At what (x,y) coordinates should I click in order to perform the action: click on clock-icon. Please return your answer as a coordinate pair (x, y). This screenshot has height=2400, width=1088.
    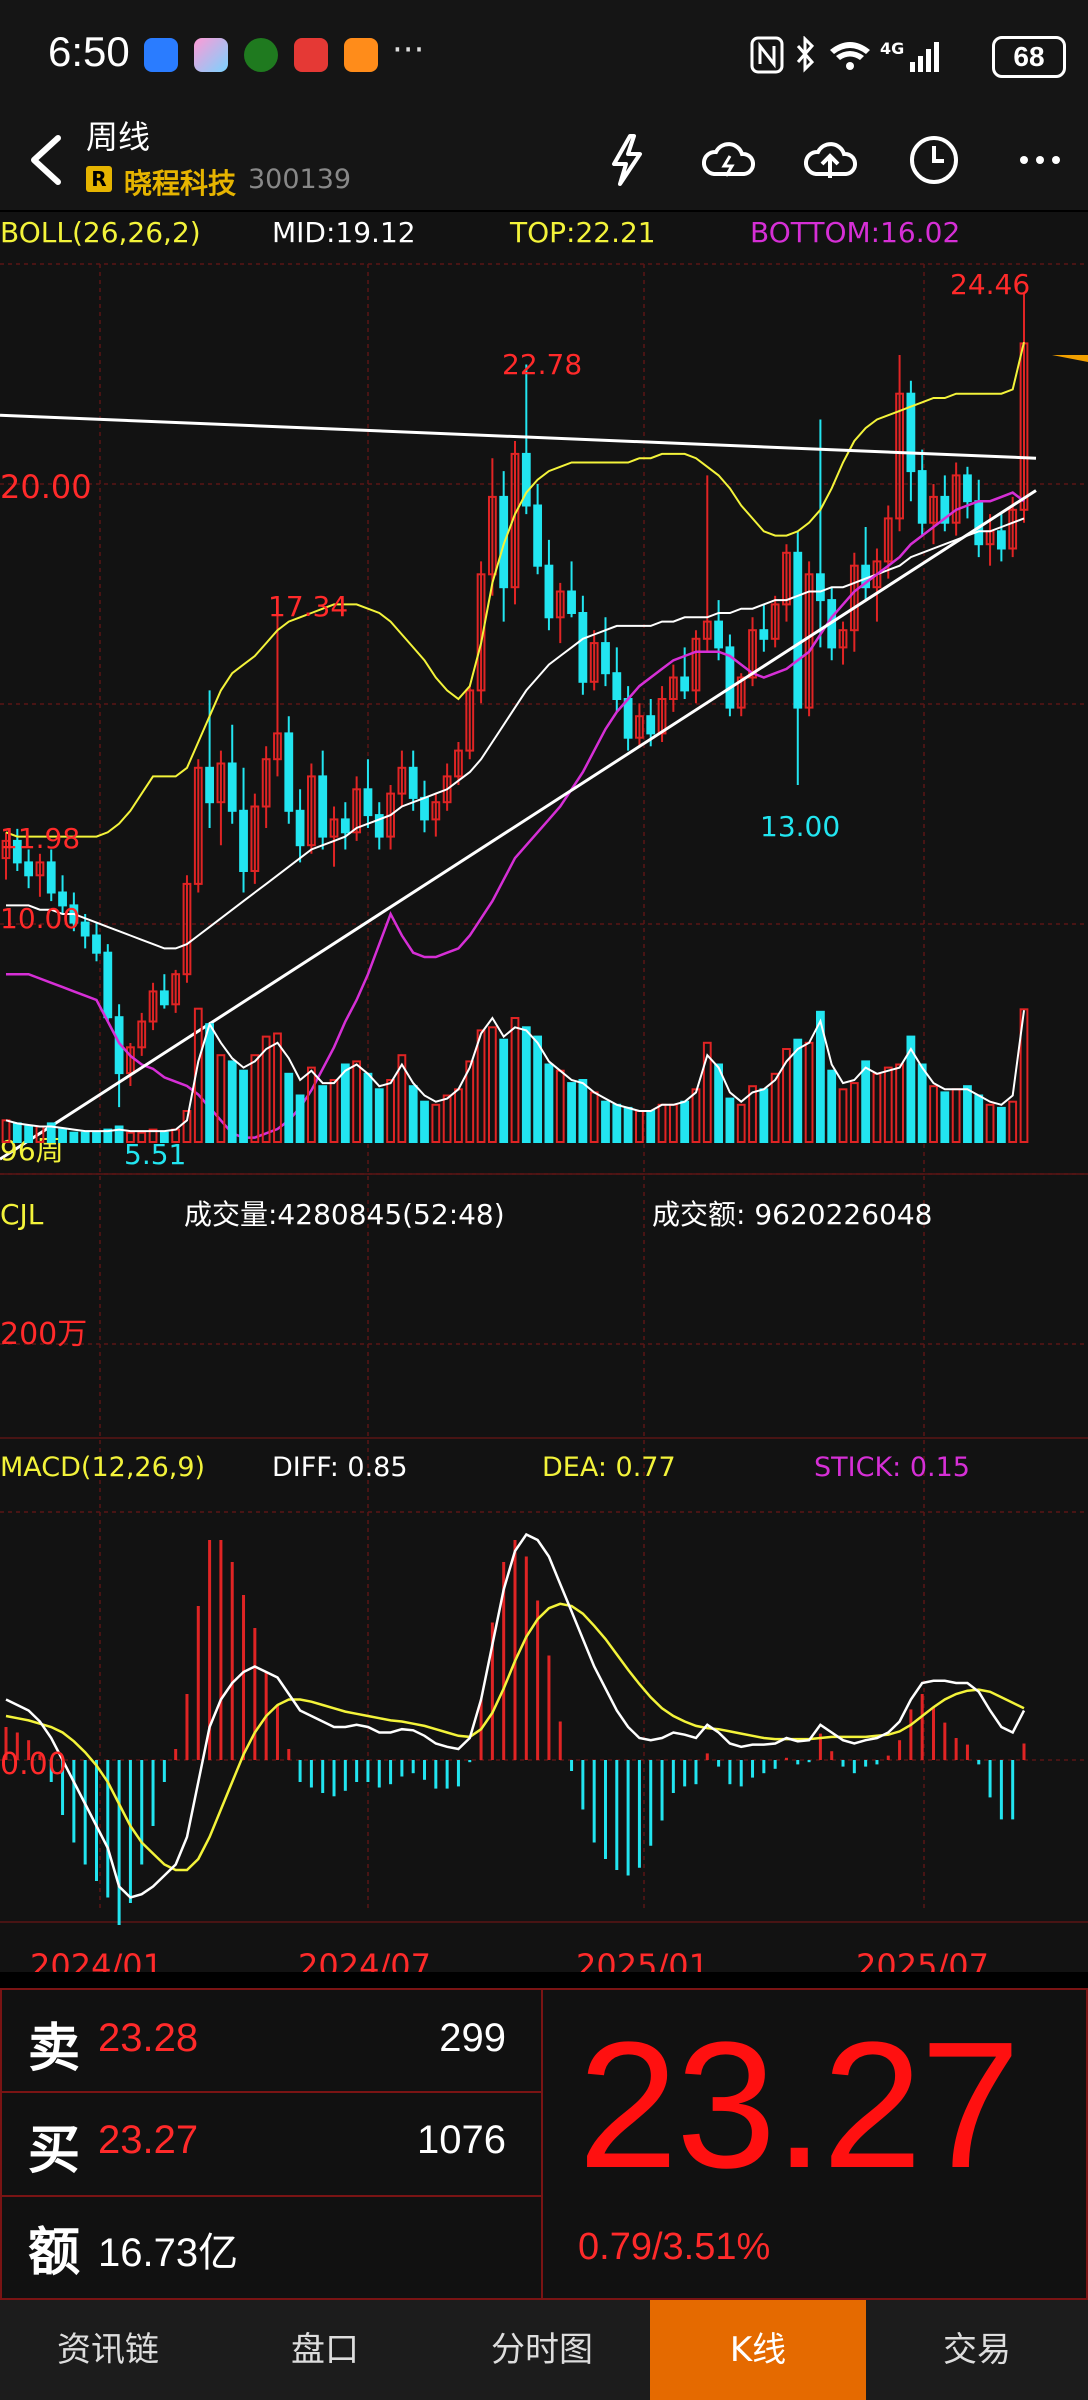
    Looking at the image, I should click on (934, 160).